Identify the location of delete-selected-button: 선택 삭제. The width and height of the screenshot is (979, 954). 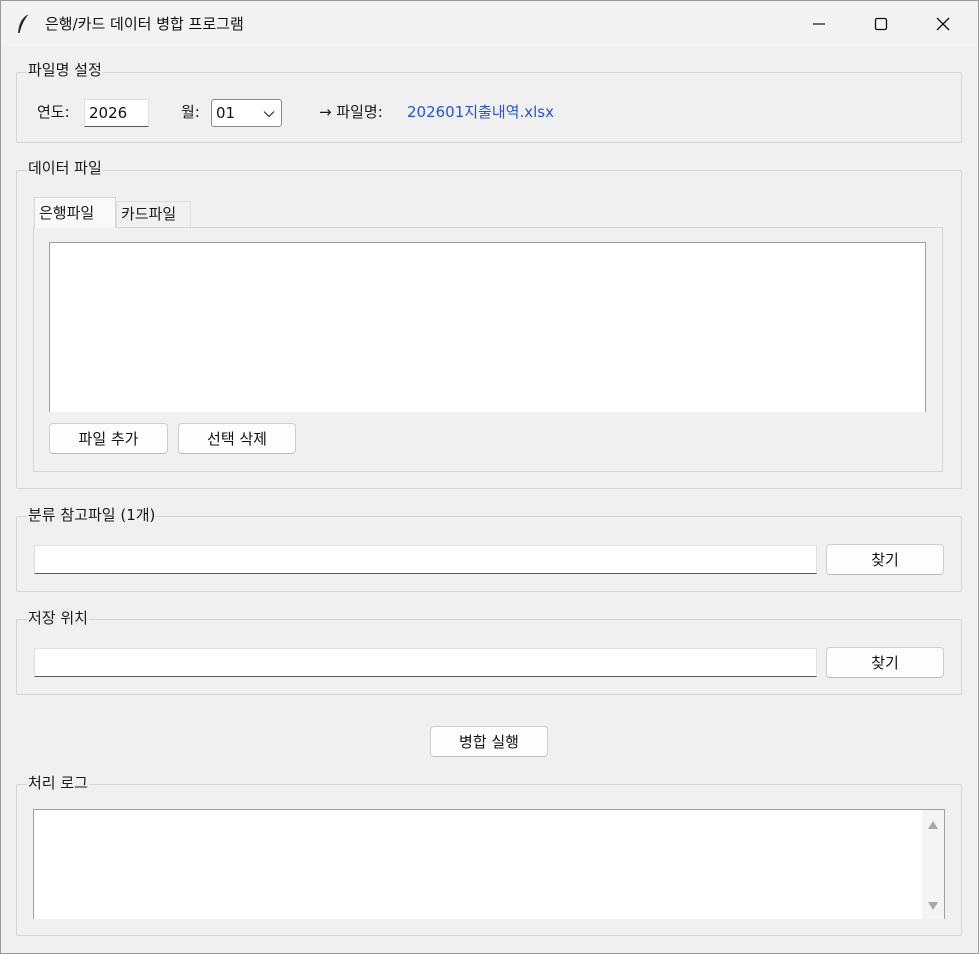
(237, 438).